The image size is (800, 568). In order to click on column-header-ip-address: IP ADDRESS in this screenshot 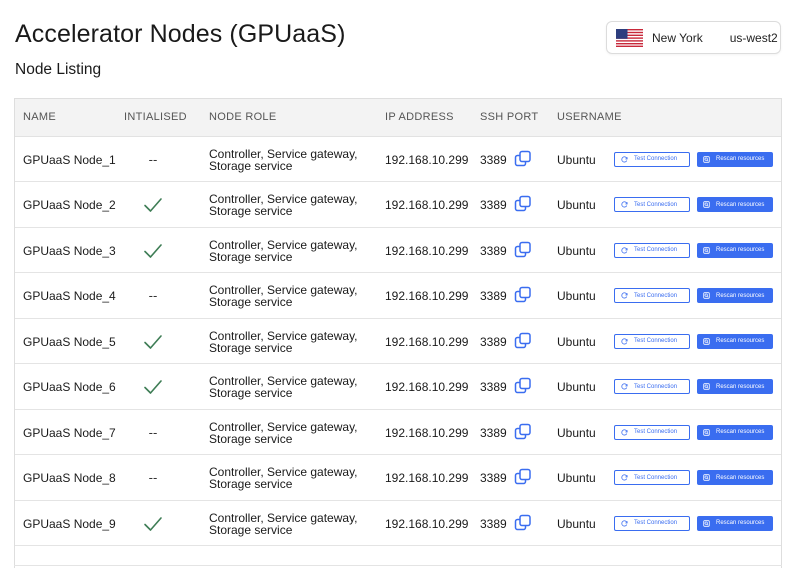, I will do `click(419, 117)`.